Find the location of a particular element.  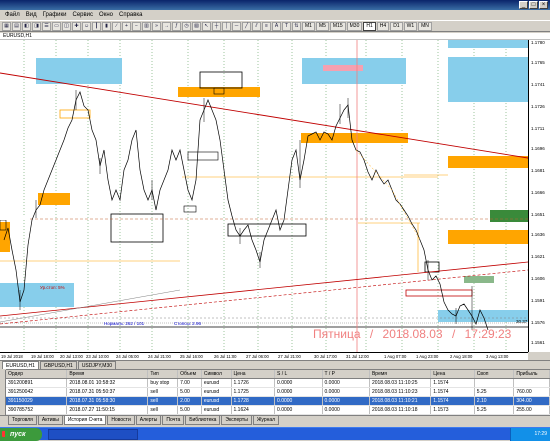

menu-window: Окно is located at coordinates (106, 15).